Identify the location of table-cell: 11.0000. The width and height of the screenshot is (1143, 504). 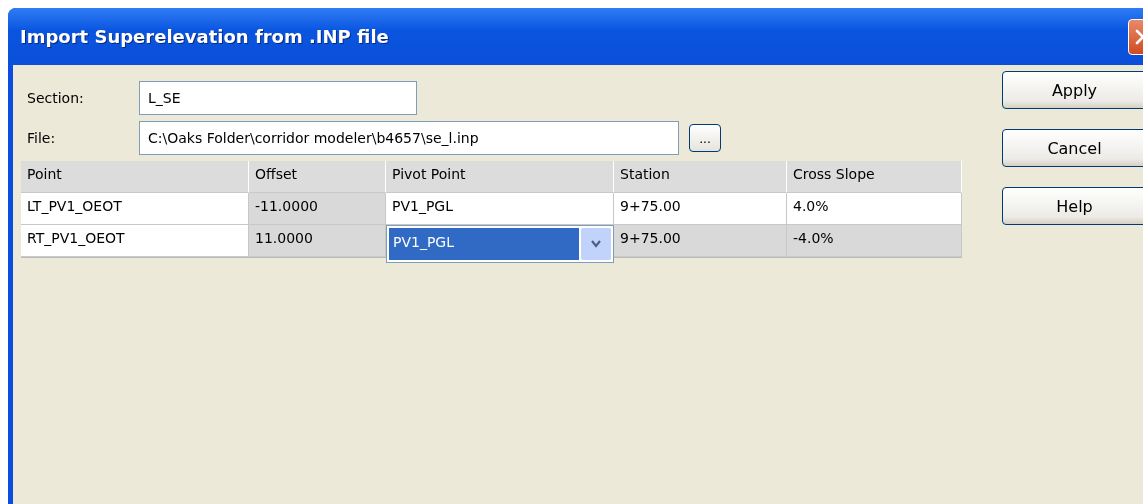
(317, 241).